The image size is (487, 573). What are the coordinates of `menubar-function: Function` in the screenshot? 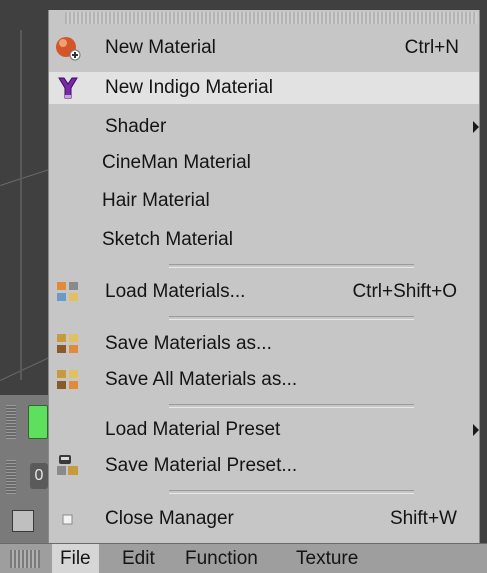 It's located at (221, 558).